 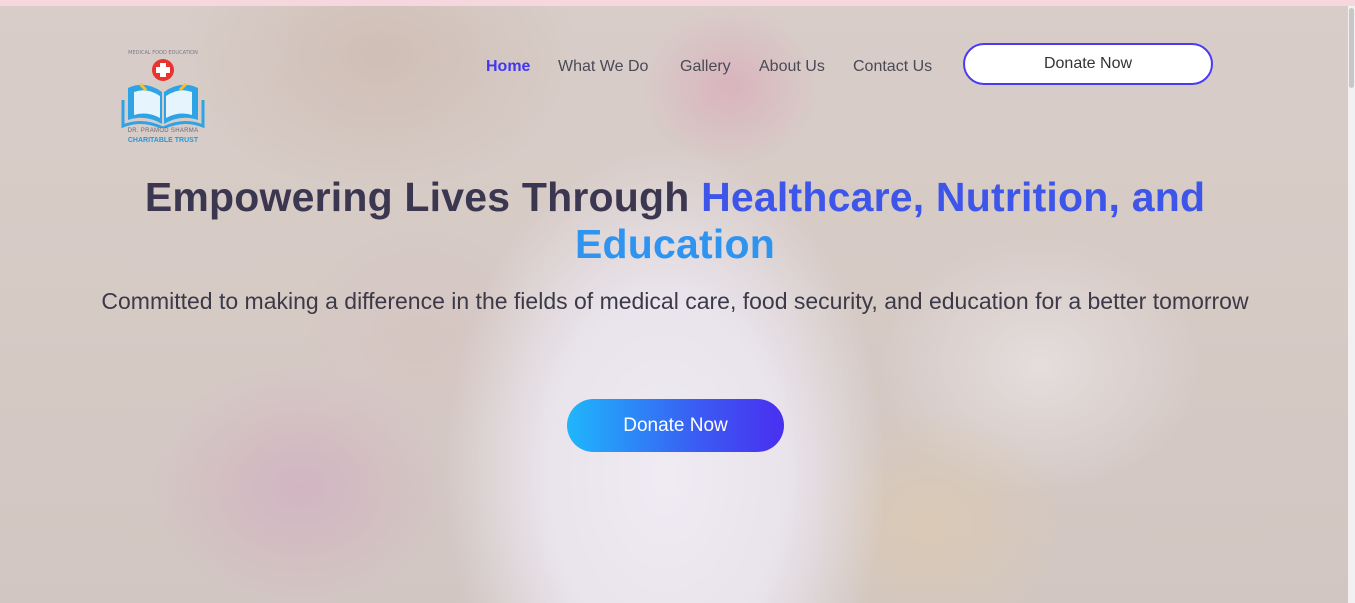 I want to click on nav-what-we-do: What We Do, so click(x=603, y=67).